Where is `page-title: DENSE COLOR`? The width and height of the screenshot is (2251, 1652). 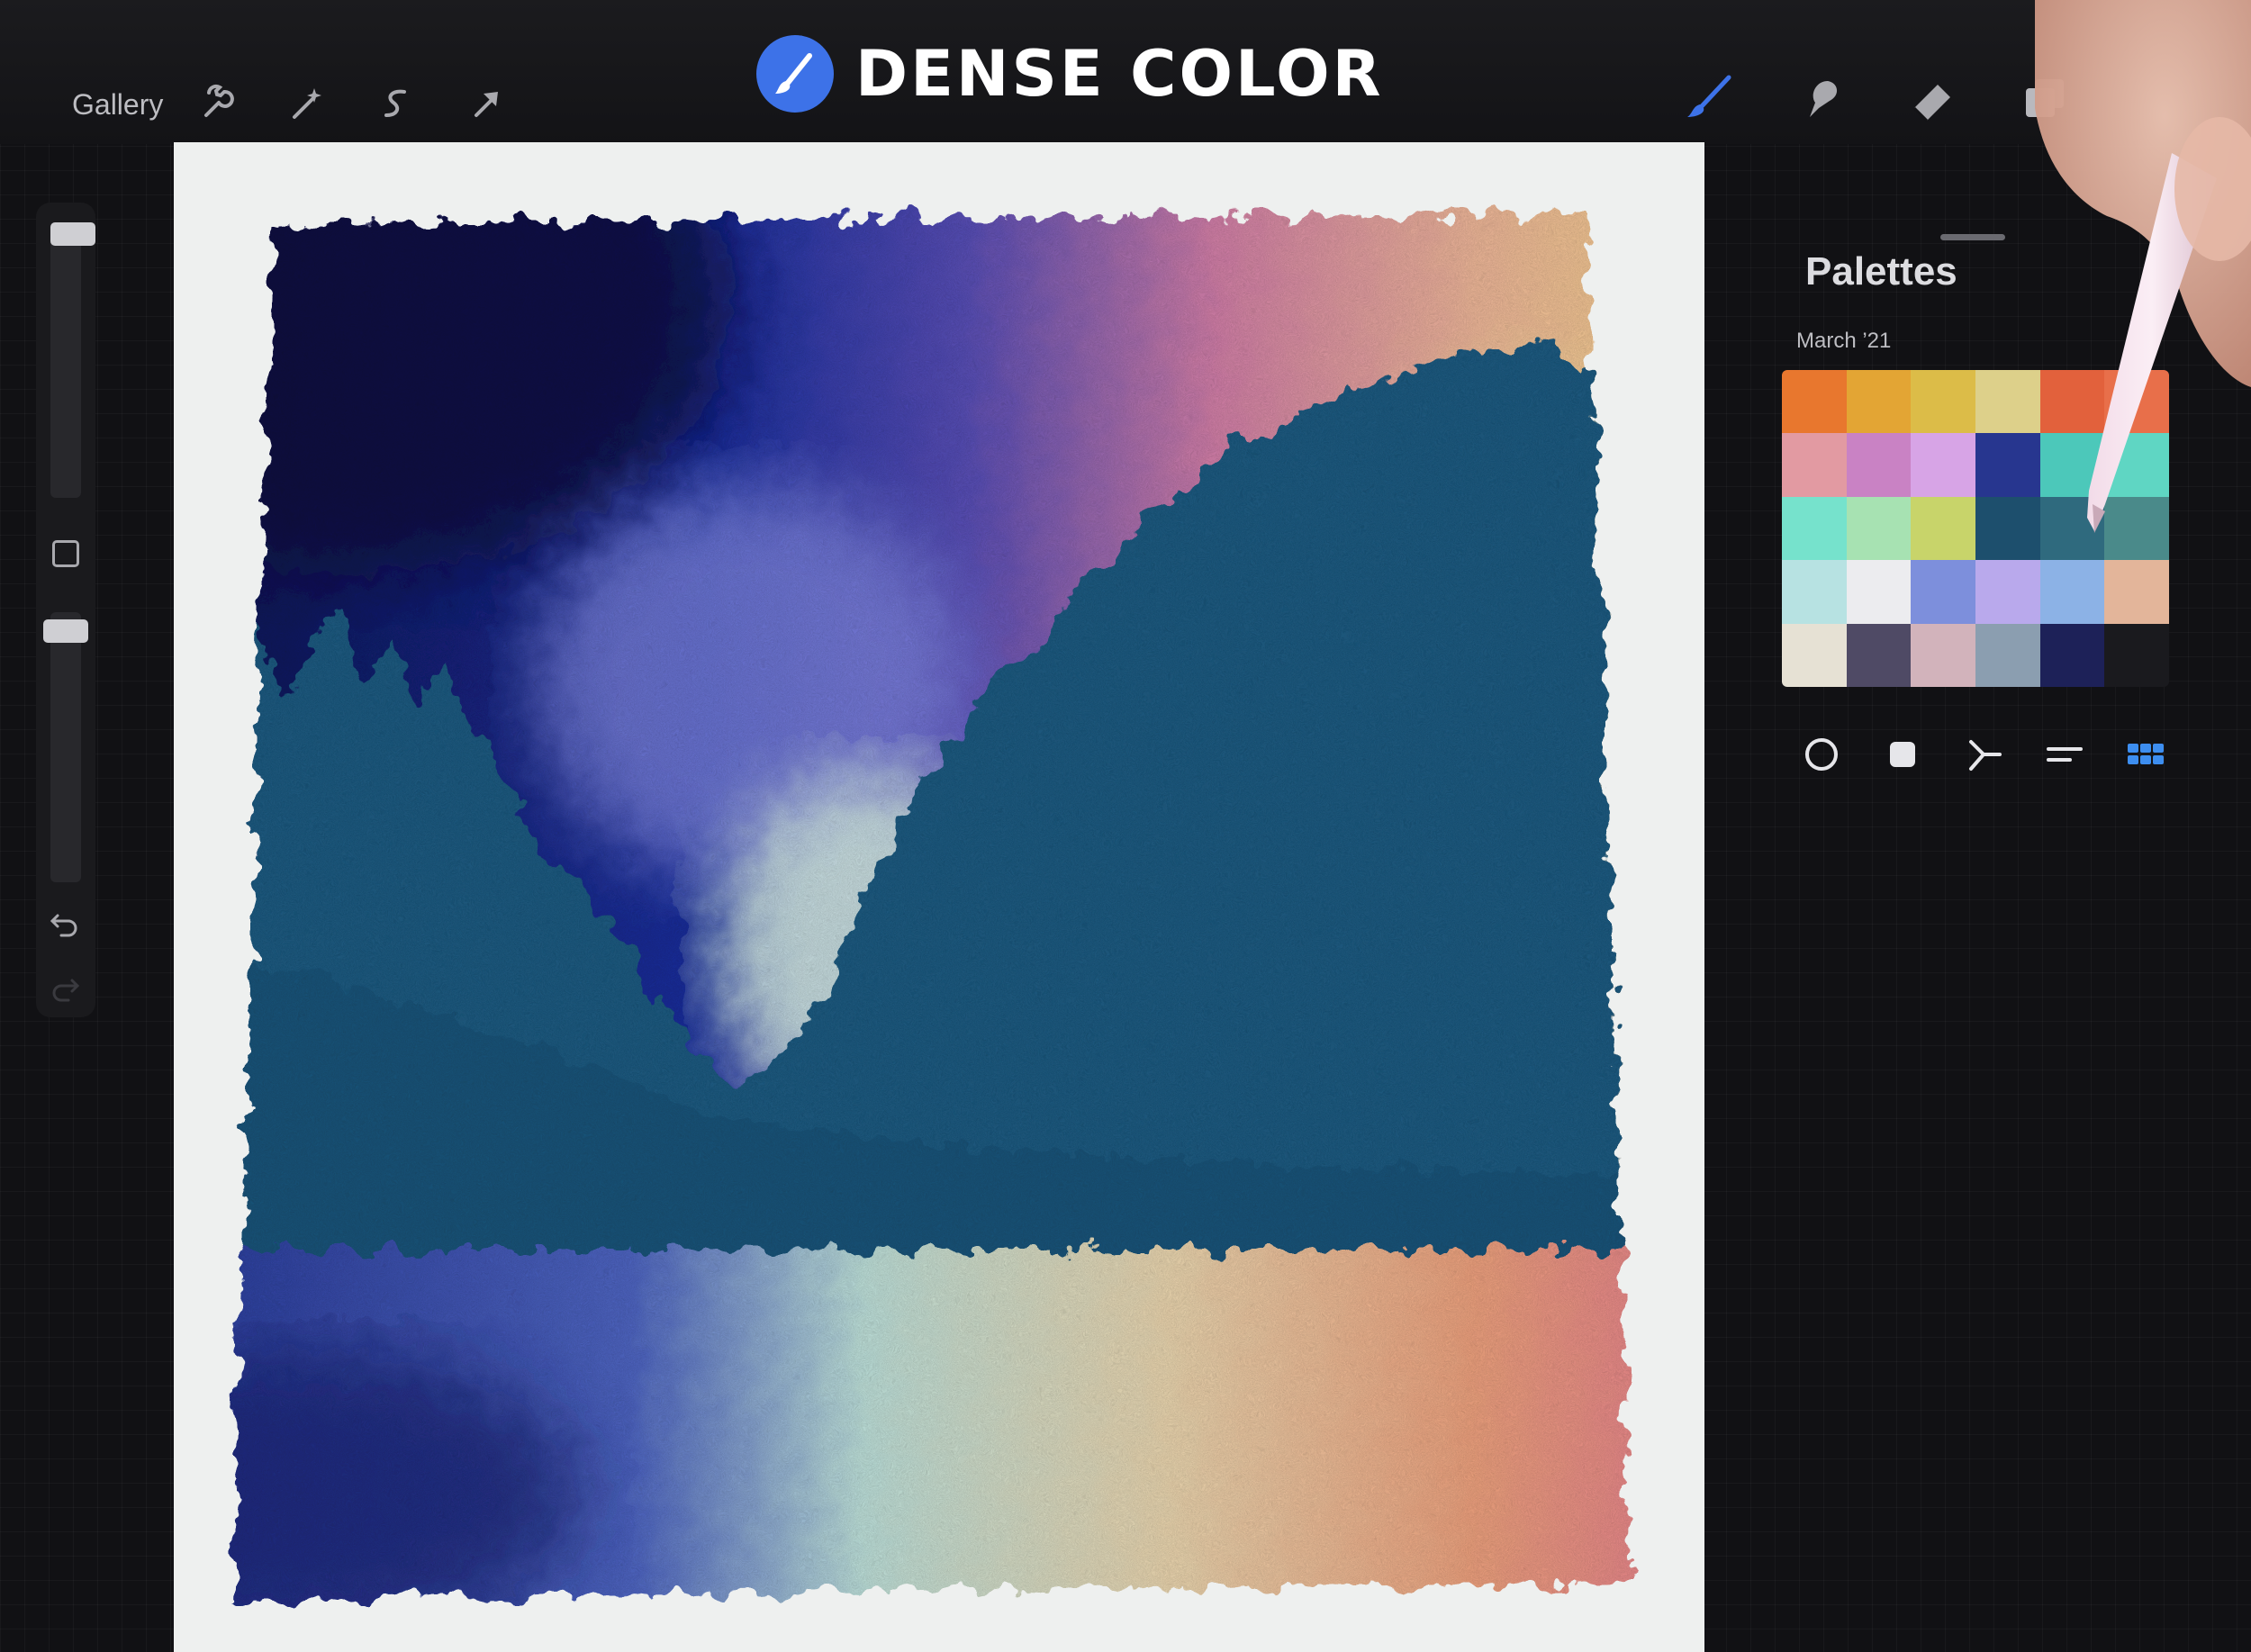
page-title: DENSE COLOR is located at coordinates (1119, 73).